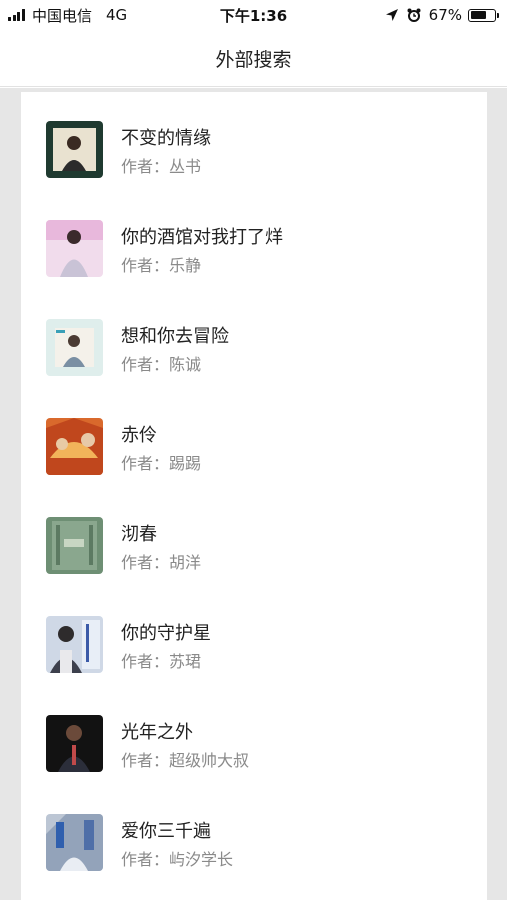 This screenshot has height=900, width=507. I want to click on song-title: 你的守护星, so click(166, 633).